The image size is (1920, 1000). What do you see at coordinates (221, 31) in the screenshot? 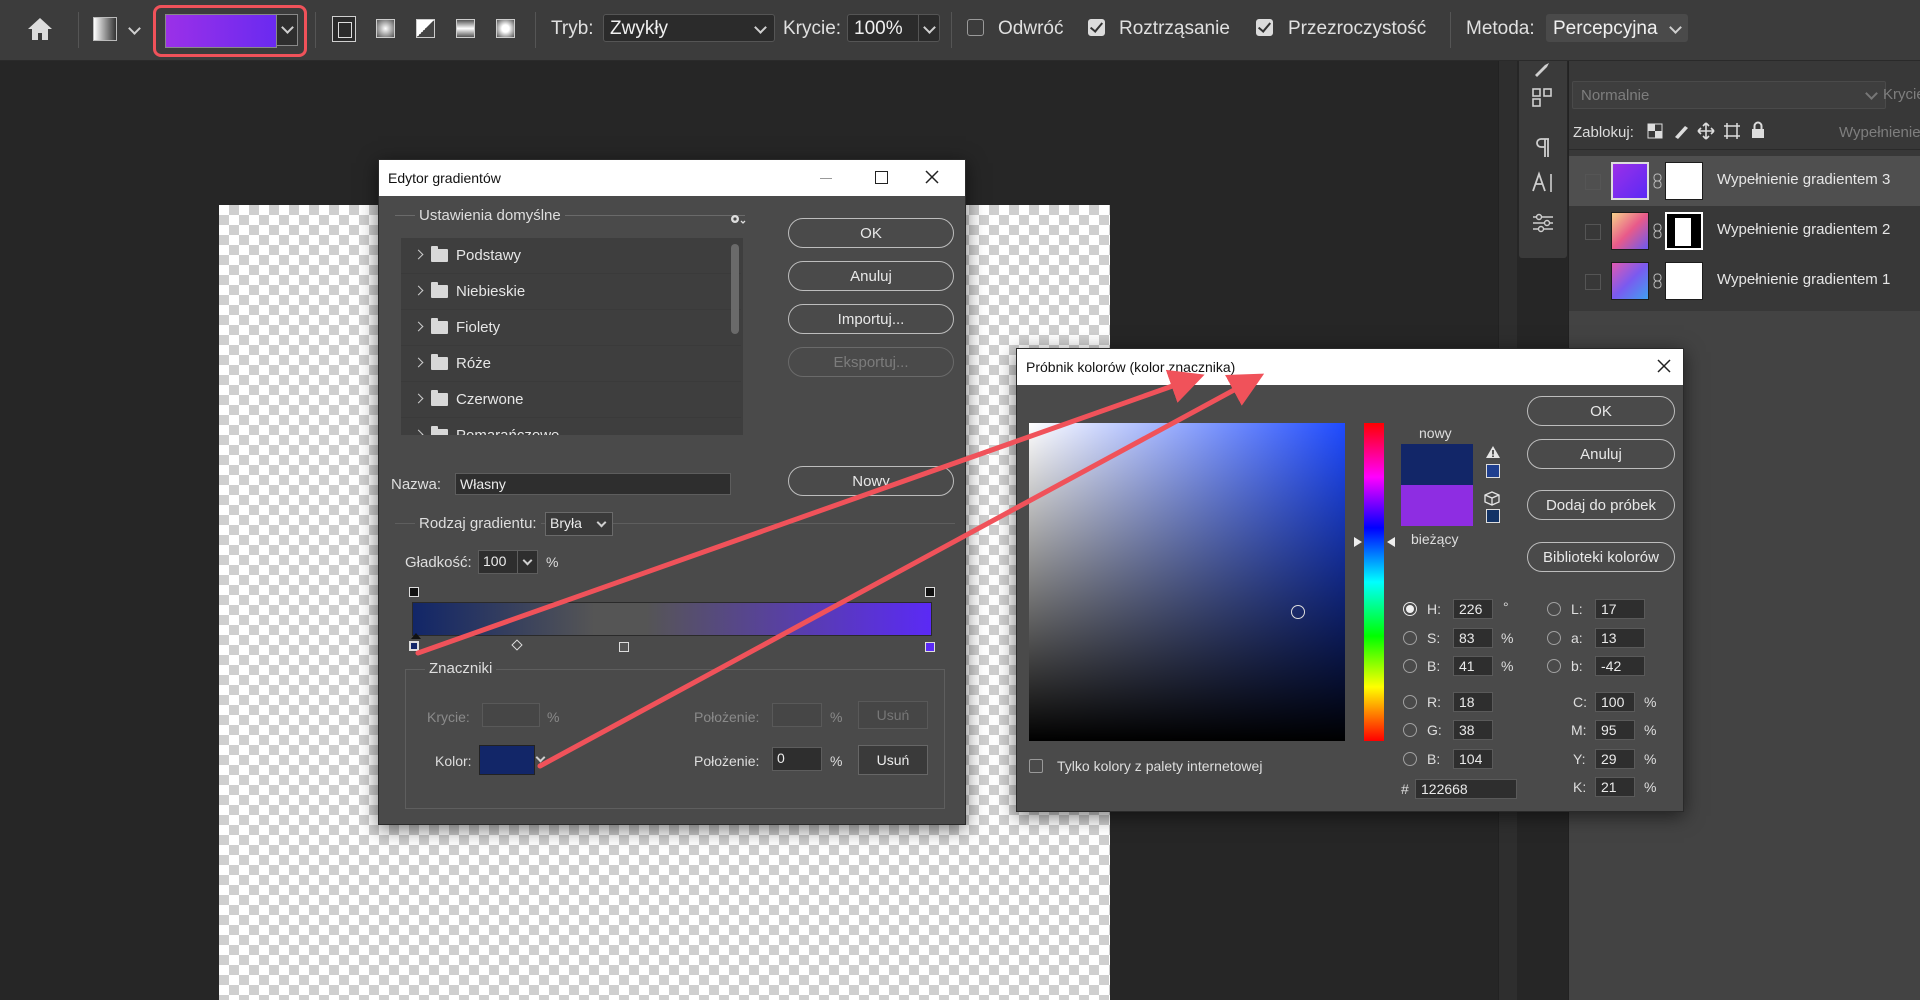
I see `gradient-preview-swatch` at bounding box center [221, 31].